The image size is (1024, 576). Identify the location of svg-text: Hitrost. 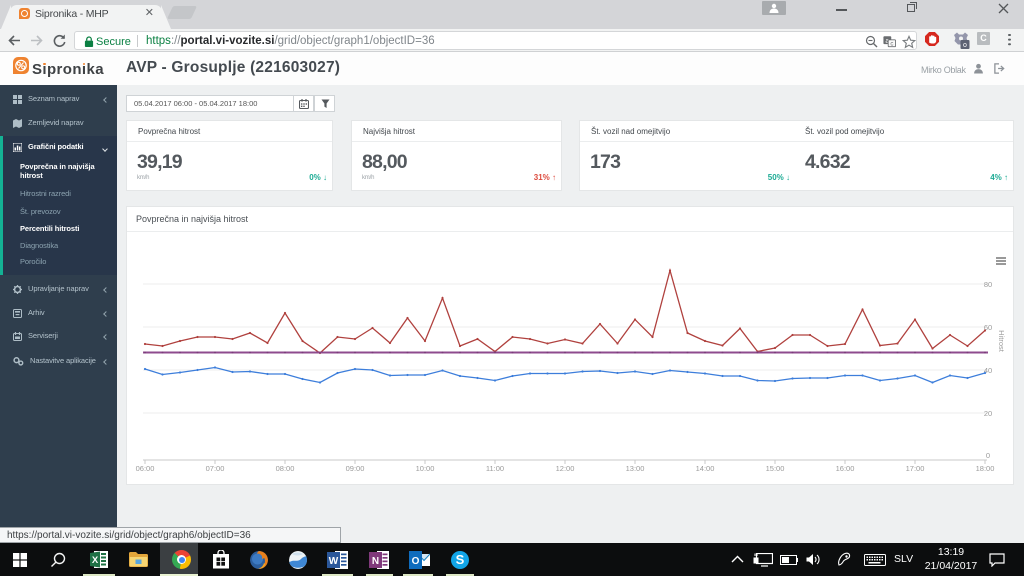
(1001, 341).